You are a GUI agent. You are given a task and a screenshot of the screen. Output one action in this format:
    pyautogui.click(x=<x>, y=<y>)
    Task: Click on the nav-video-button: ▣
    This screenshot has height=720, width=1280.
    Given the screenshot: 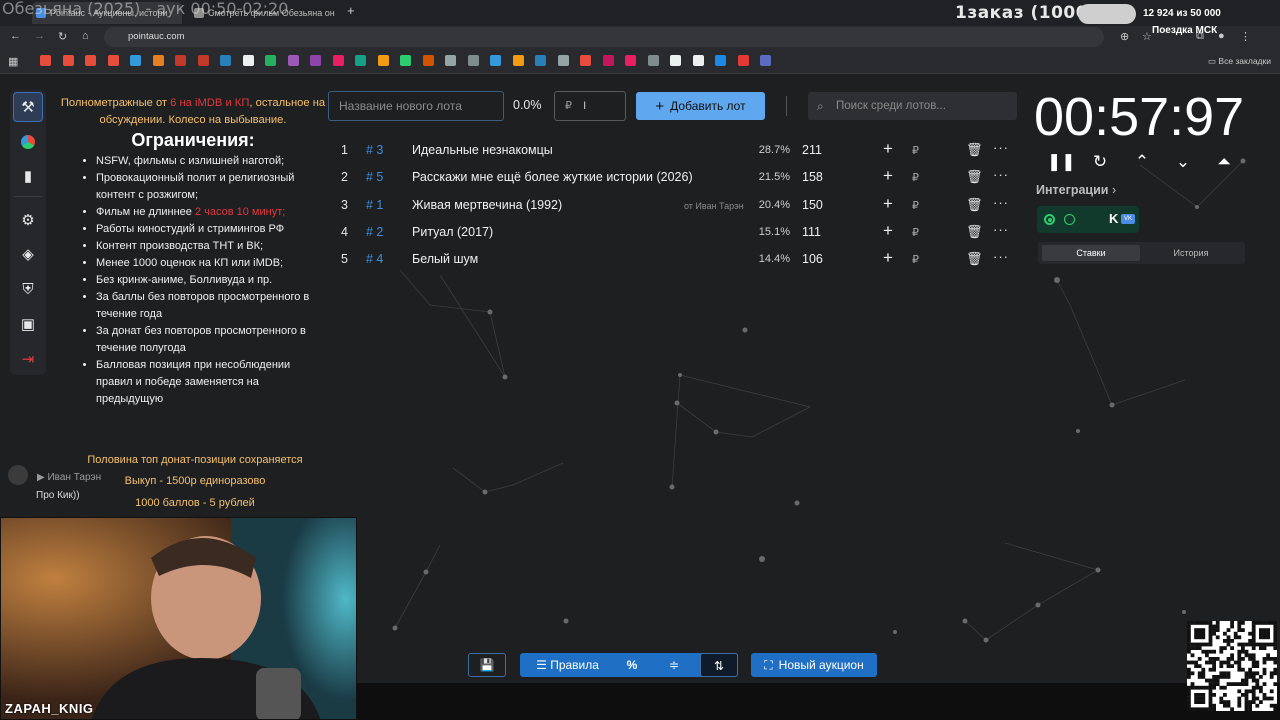 What is the action you would take?
    pyautogui.click(x=28, y=324)
    